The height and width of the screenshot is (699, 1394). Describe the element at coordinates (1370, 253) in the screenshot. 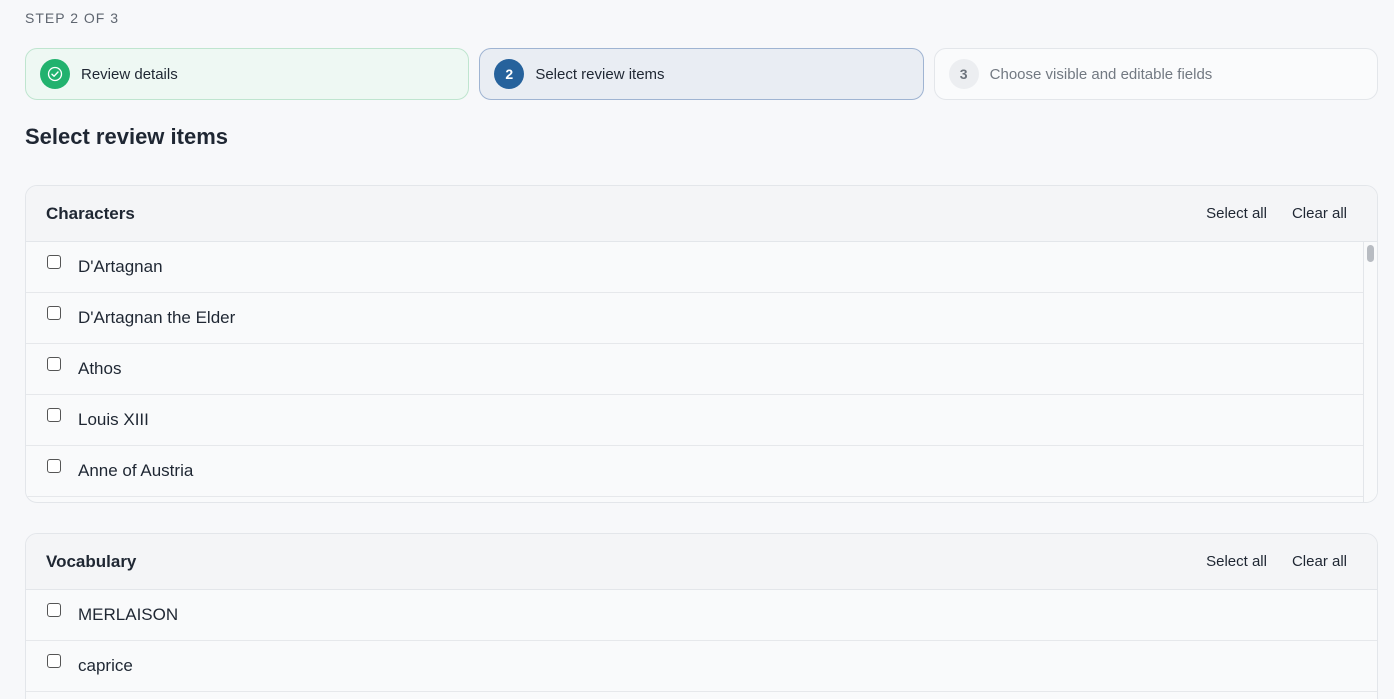

I see `scrollbar-thumb` at that location.